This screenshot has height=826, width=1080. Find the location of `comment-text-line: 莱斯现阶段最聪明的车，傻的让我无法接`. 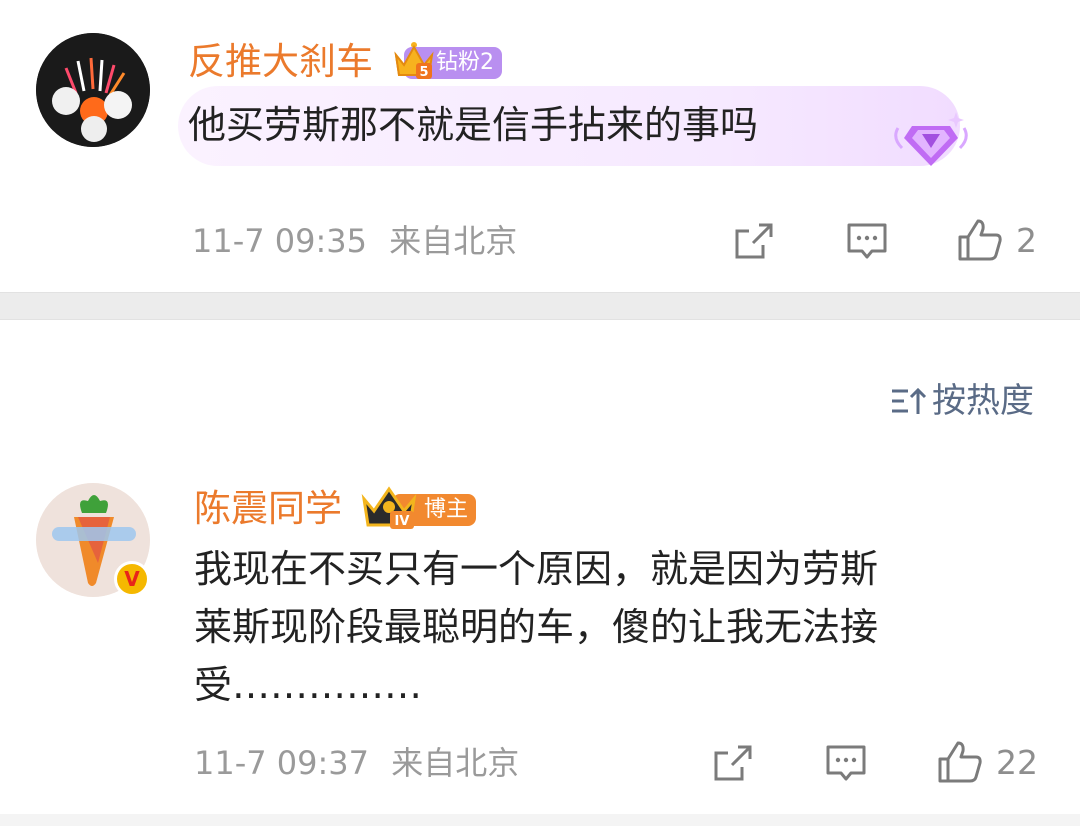

comment-text-line: 莱斯现阶段最聪明的车，傻的让我无法接 is located at coordinates (536, 627).